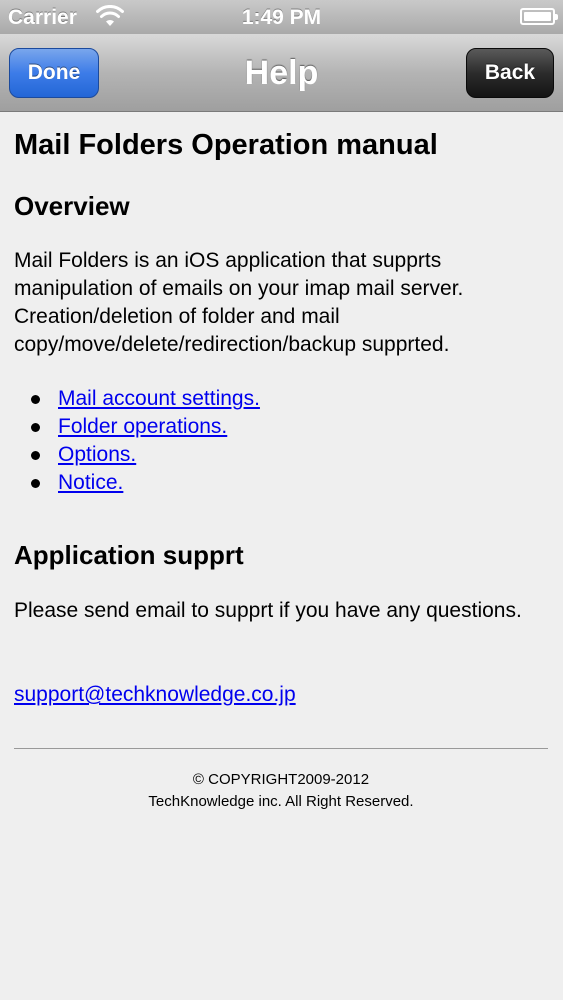  What do you see at coordinates (539, 16) in the screenshot?
I see `battery-full-icon` at bounding box center [539, 16].